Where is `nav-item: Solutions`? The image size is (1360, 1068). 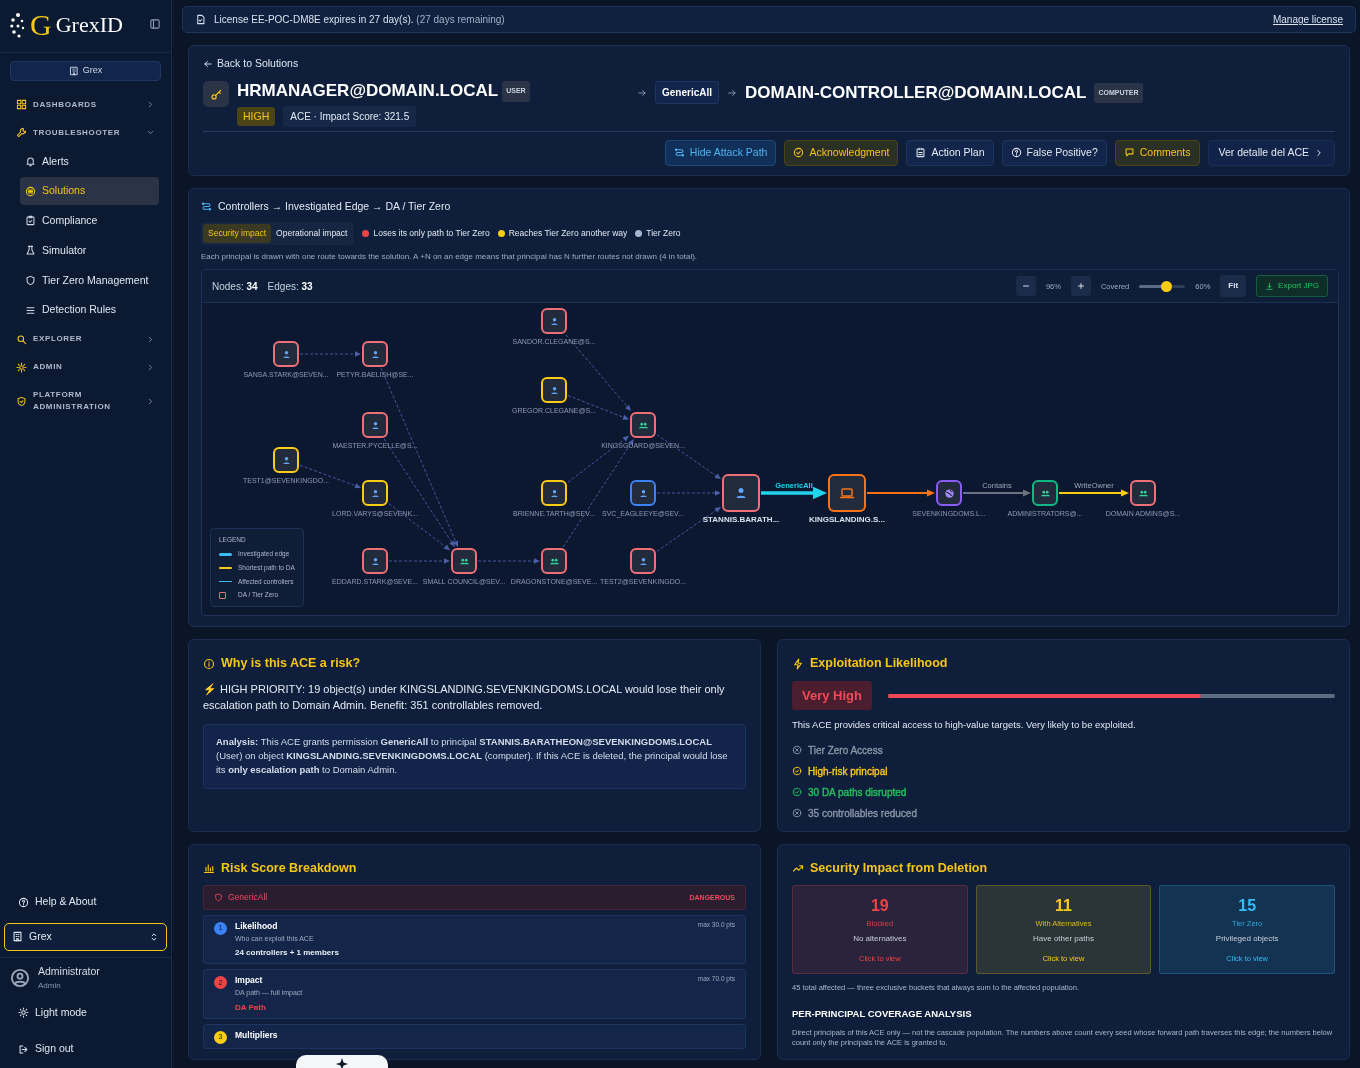
nav-item: Solutions is located at coordinates (89, 191).